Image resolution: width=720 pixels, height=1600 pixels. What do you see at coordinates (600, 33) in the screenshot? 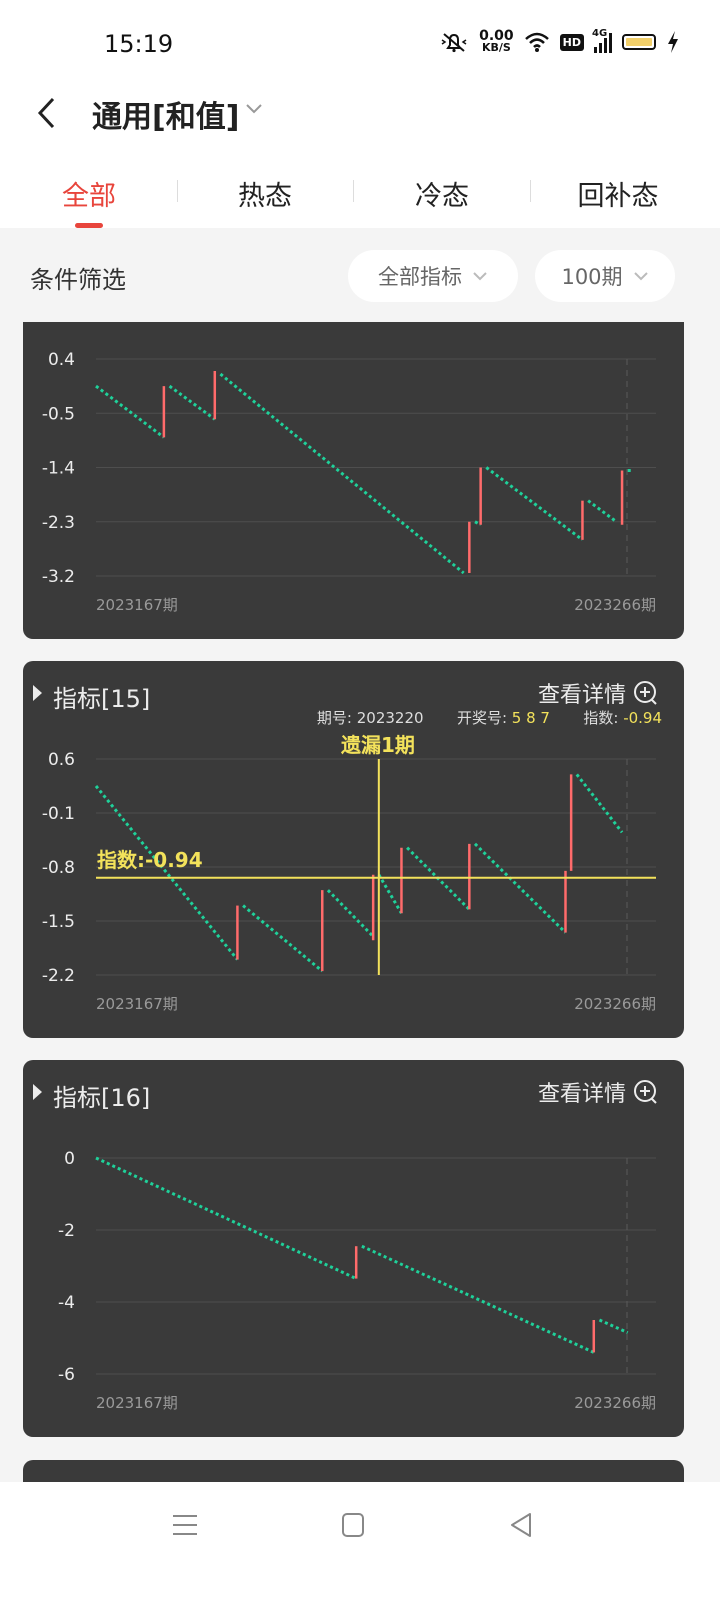
I see `network-label: 4G` at bounding box center [600, 33].